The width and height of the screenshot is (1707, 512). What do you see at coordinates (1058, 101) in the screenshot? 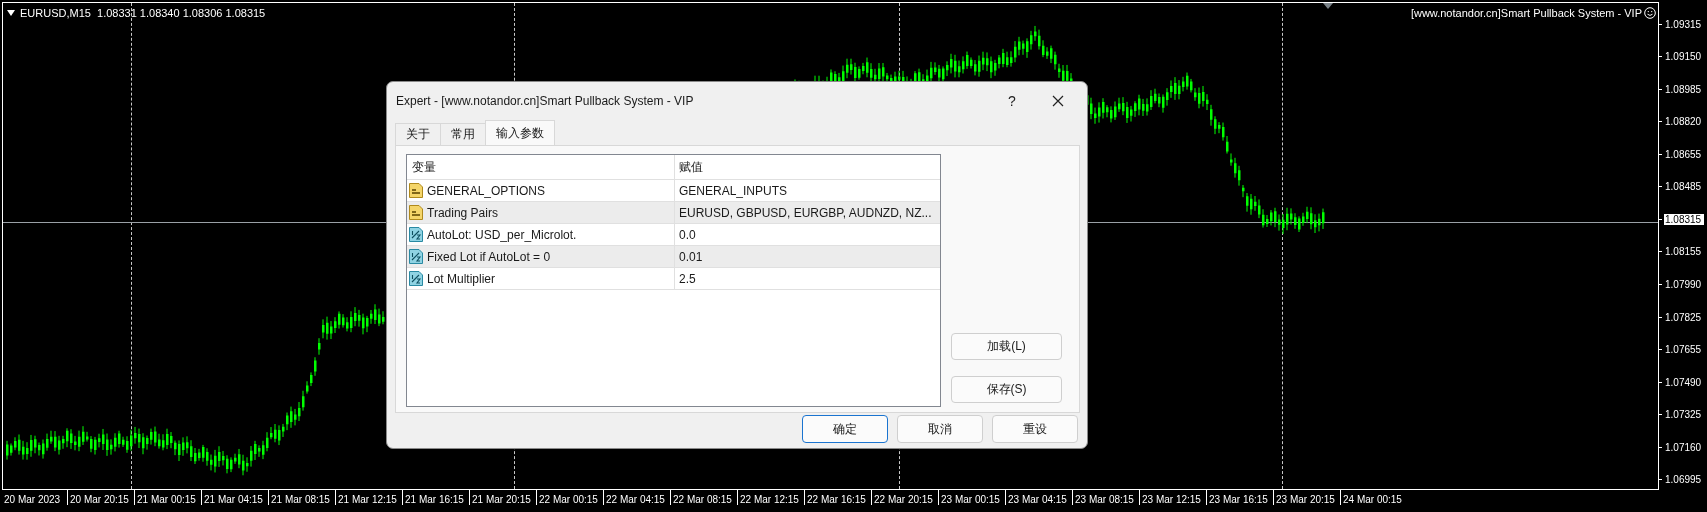
I see `close-icon` at bounding box center [1058, 101].